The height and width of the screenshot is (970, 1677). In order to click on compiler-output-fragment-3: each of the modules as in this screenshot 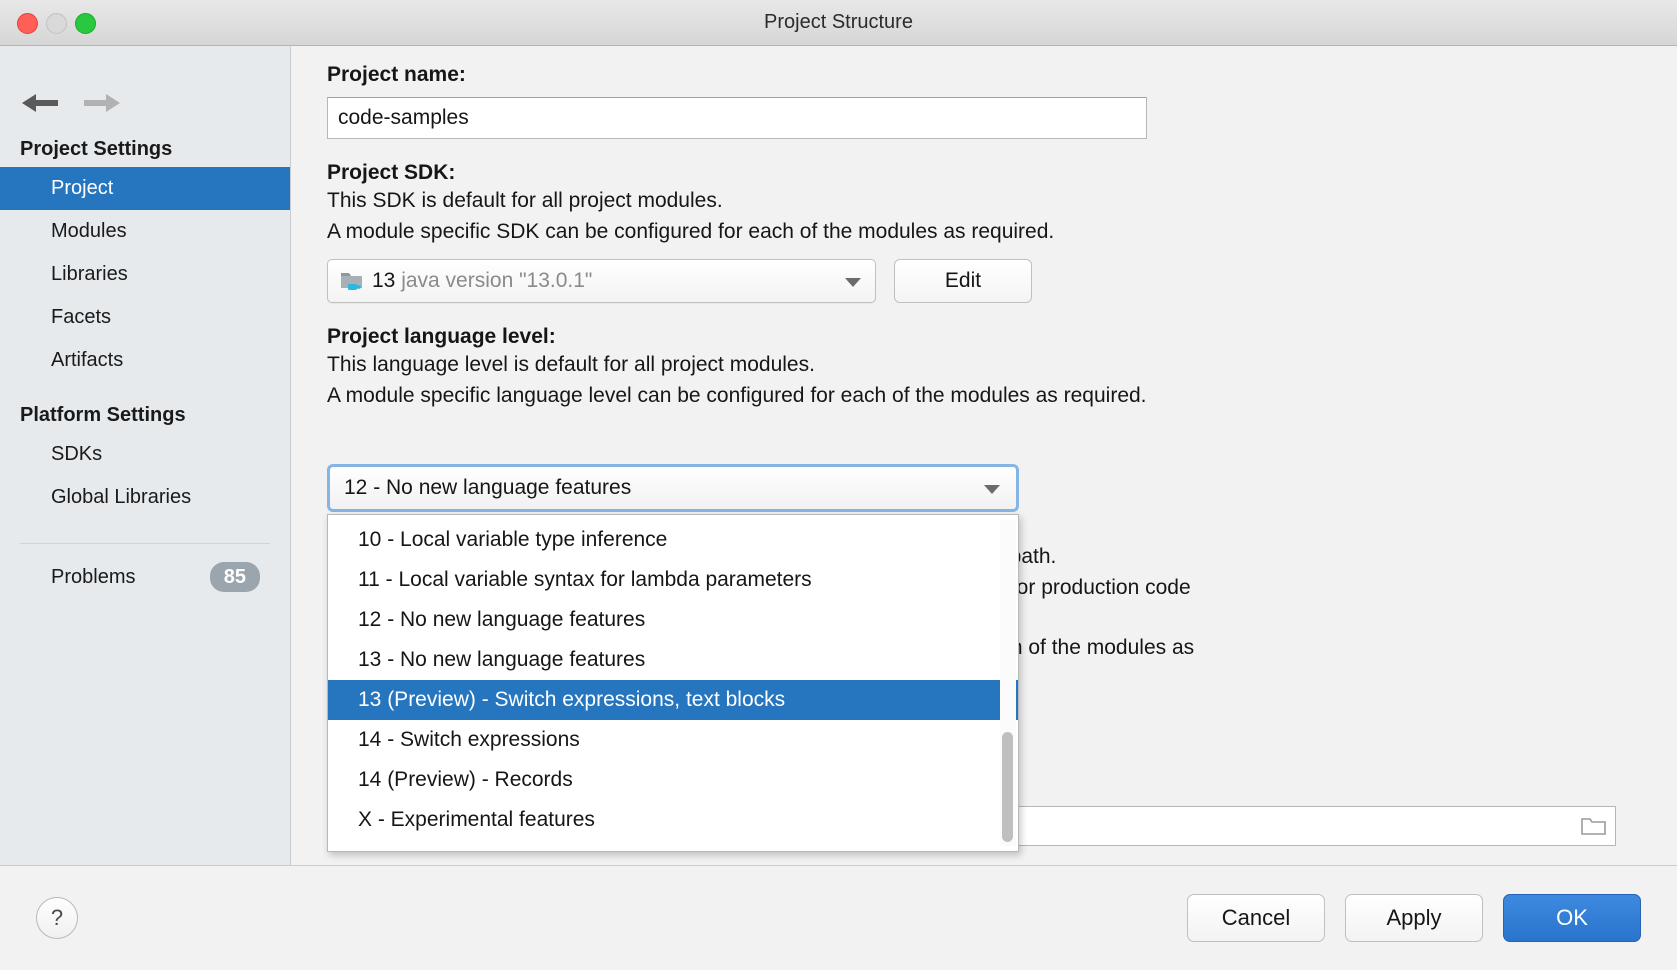, I will do `click(1086, 647)`.